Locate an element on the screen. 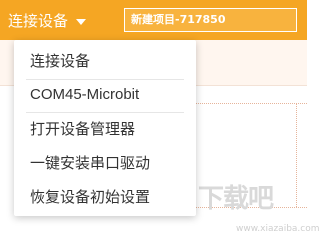 The width and height of the screenshot is (320, 242). menu-item-connect-device: 连接设备 is located at coordinates (105, 61).